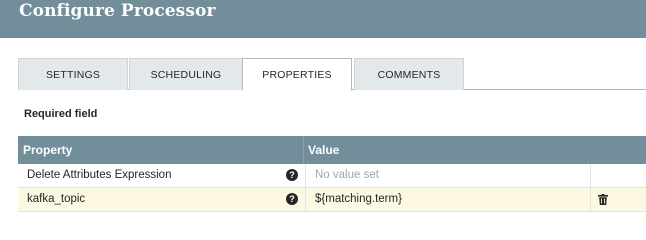 This screenshot has height=240, width=646. What do you see at coordinates (73, 74) in the screenshot?
I see `tab-settings: SETTINGS` at bounding box center [73, 74].